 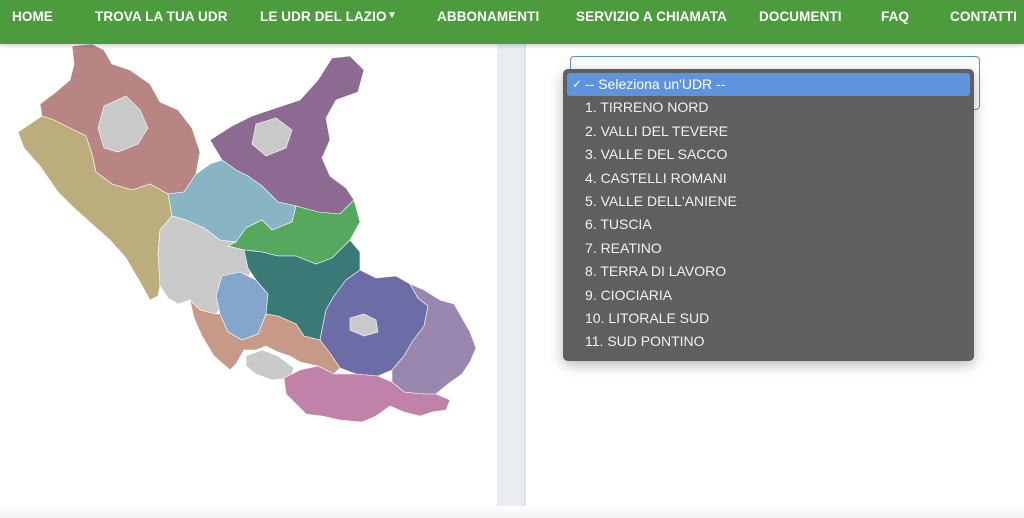 I want to click on udr-option: 3. VALLE DEL SACCO, so click(x=768, y=154).